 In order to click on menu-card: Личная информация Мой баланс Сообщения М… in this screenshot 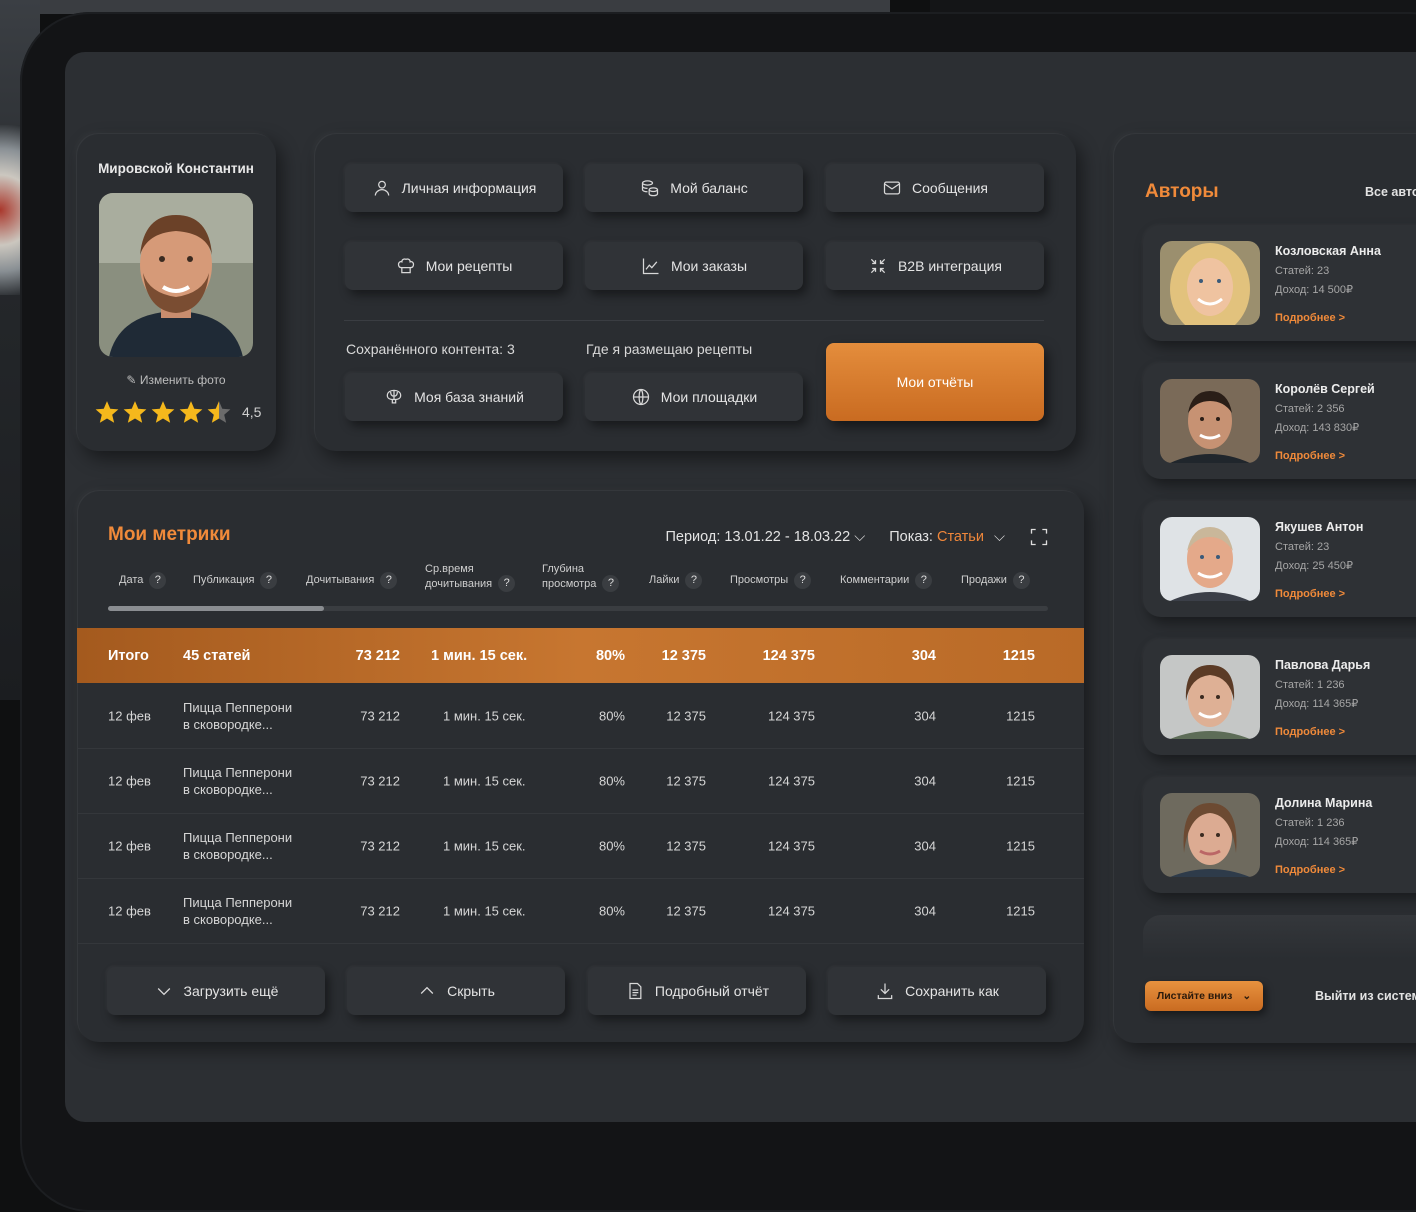, I will do `click(695, 292)`.